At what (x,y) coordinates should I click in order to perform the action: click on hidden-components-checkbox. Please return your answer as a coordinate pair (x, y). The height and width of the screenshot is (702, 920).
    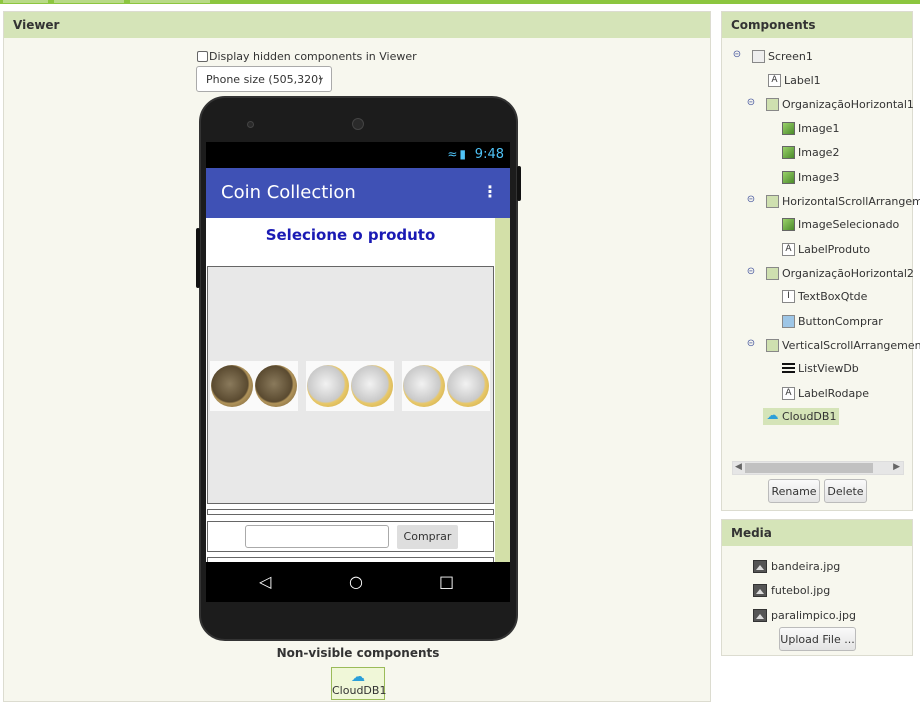
    Looking at the image, I should click on (202, 56).